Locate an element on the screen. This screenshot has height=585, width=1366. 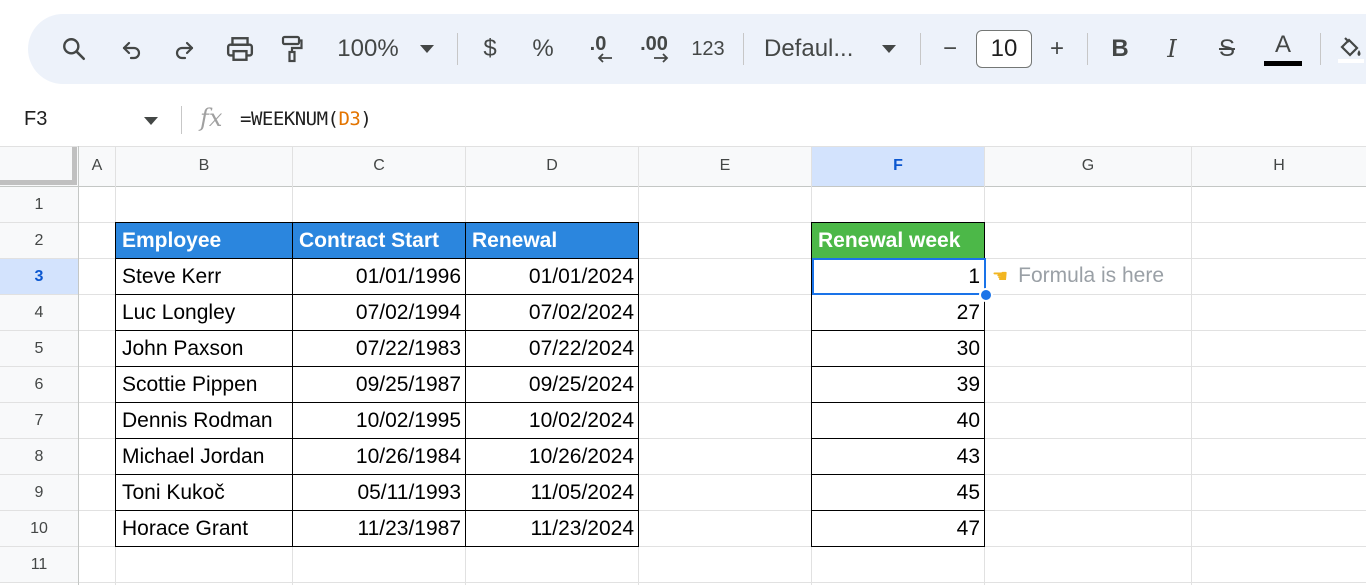
paint-format-button is located at coordinates (292, 49).